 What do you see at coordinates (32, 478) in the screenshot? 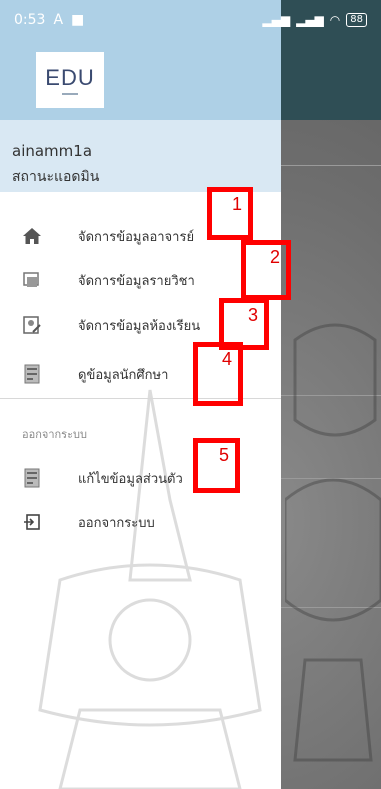
I see `profile-edit-icon` at bounding box center [32, 478].